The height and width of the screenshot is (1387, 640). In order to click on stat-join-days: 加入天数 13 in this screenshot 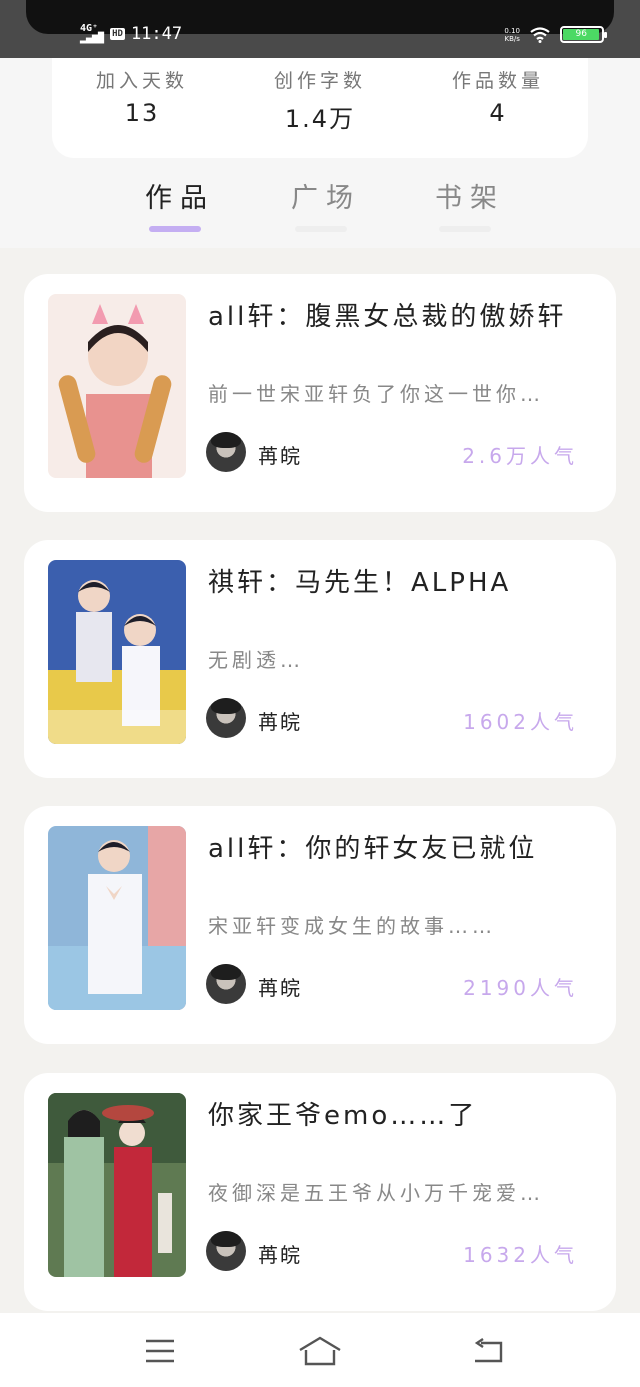, I will do `click(141, 98)`.